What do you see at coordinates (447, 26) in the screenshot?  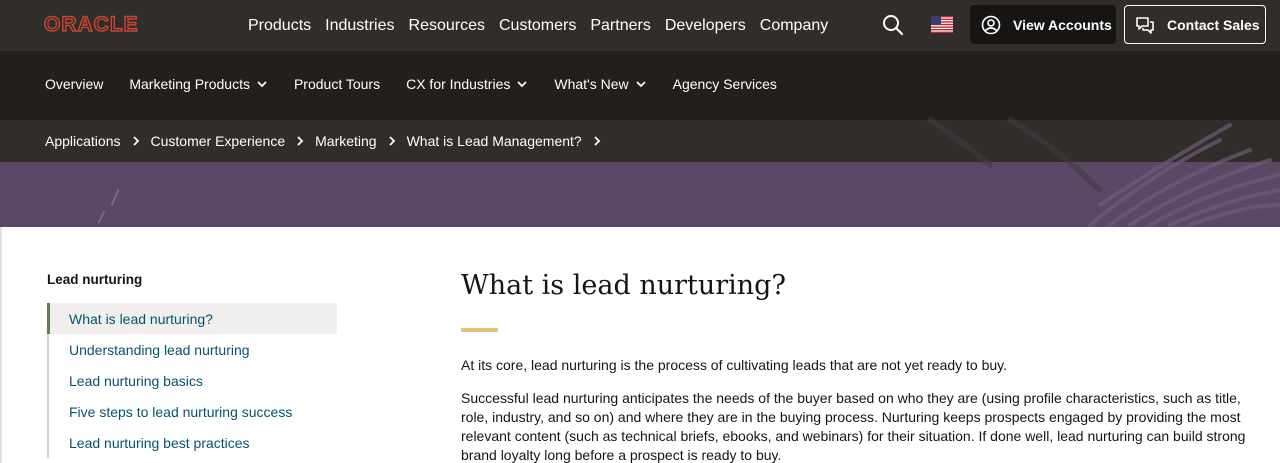 I see `nav-resources: Resources` at bounding box center [447, 26].